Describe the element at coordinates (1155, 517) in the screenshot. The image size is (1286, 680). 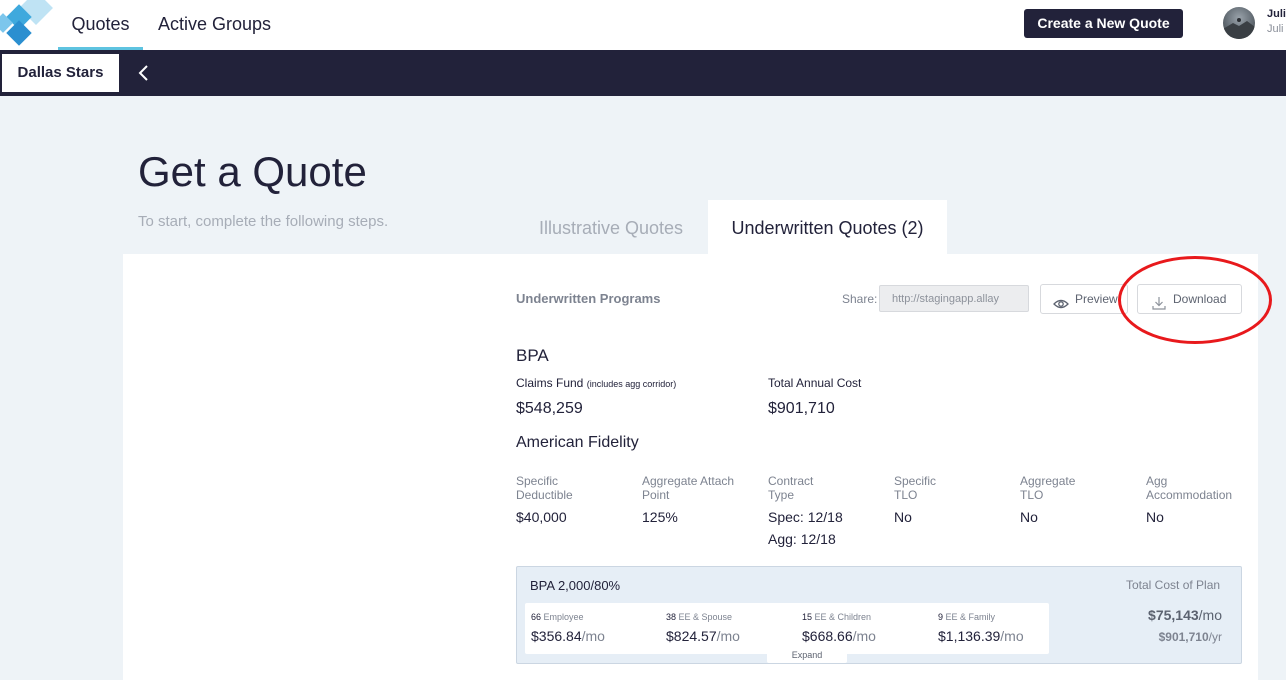
I see `detail-value-agg-accommodation: No` at that location.